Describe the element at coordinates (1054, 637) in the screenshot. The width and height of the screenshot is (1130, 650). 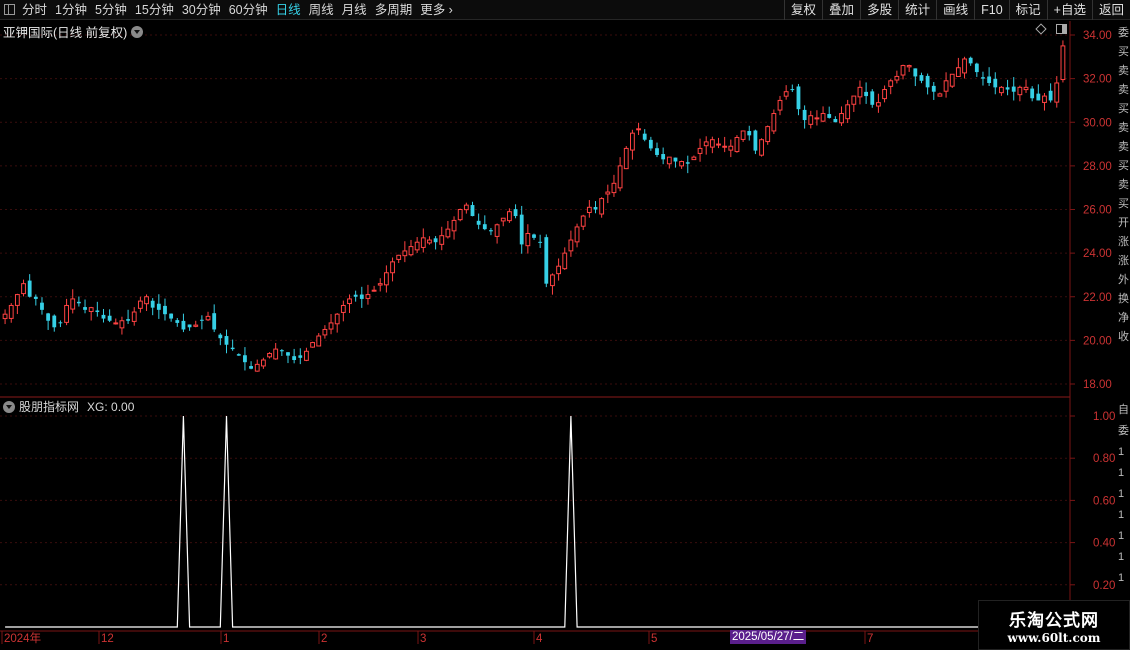
I see `watermark-url: www.60lt.com` at that location.